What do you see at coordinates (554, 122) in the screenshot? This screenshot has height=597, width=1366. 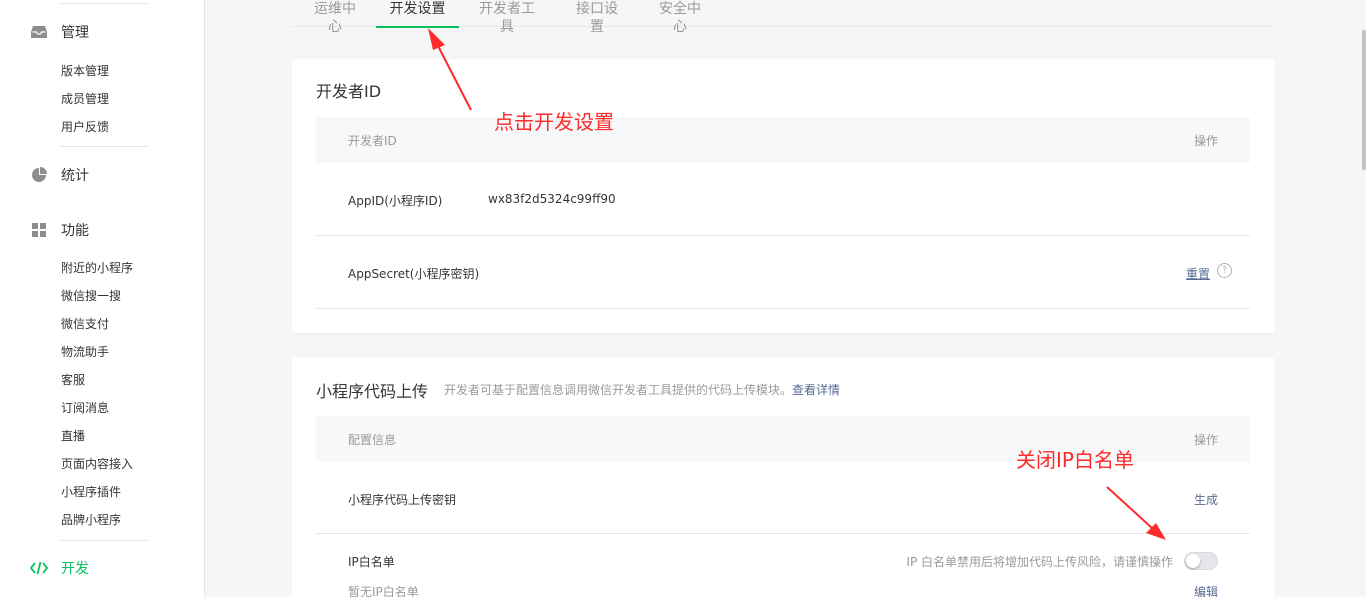 I see `annotation-click-dev-settings: 点击开发设置` at bounding box center [554, 122].